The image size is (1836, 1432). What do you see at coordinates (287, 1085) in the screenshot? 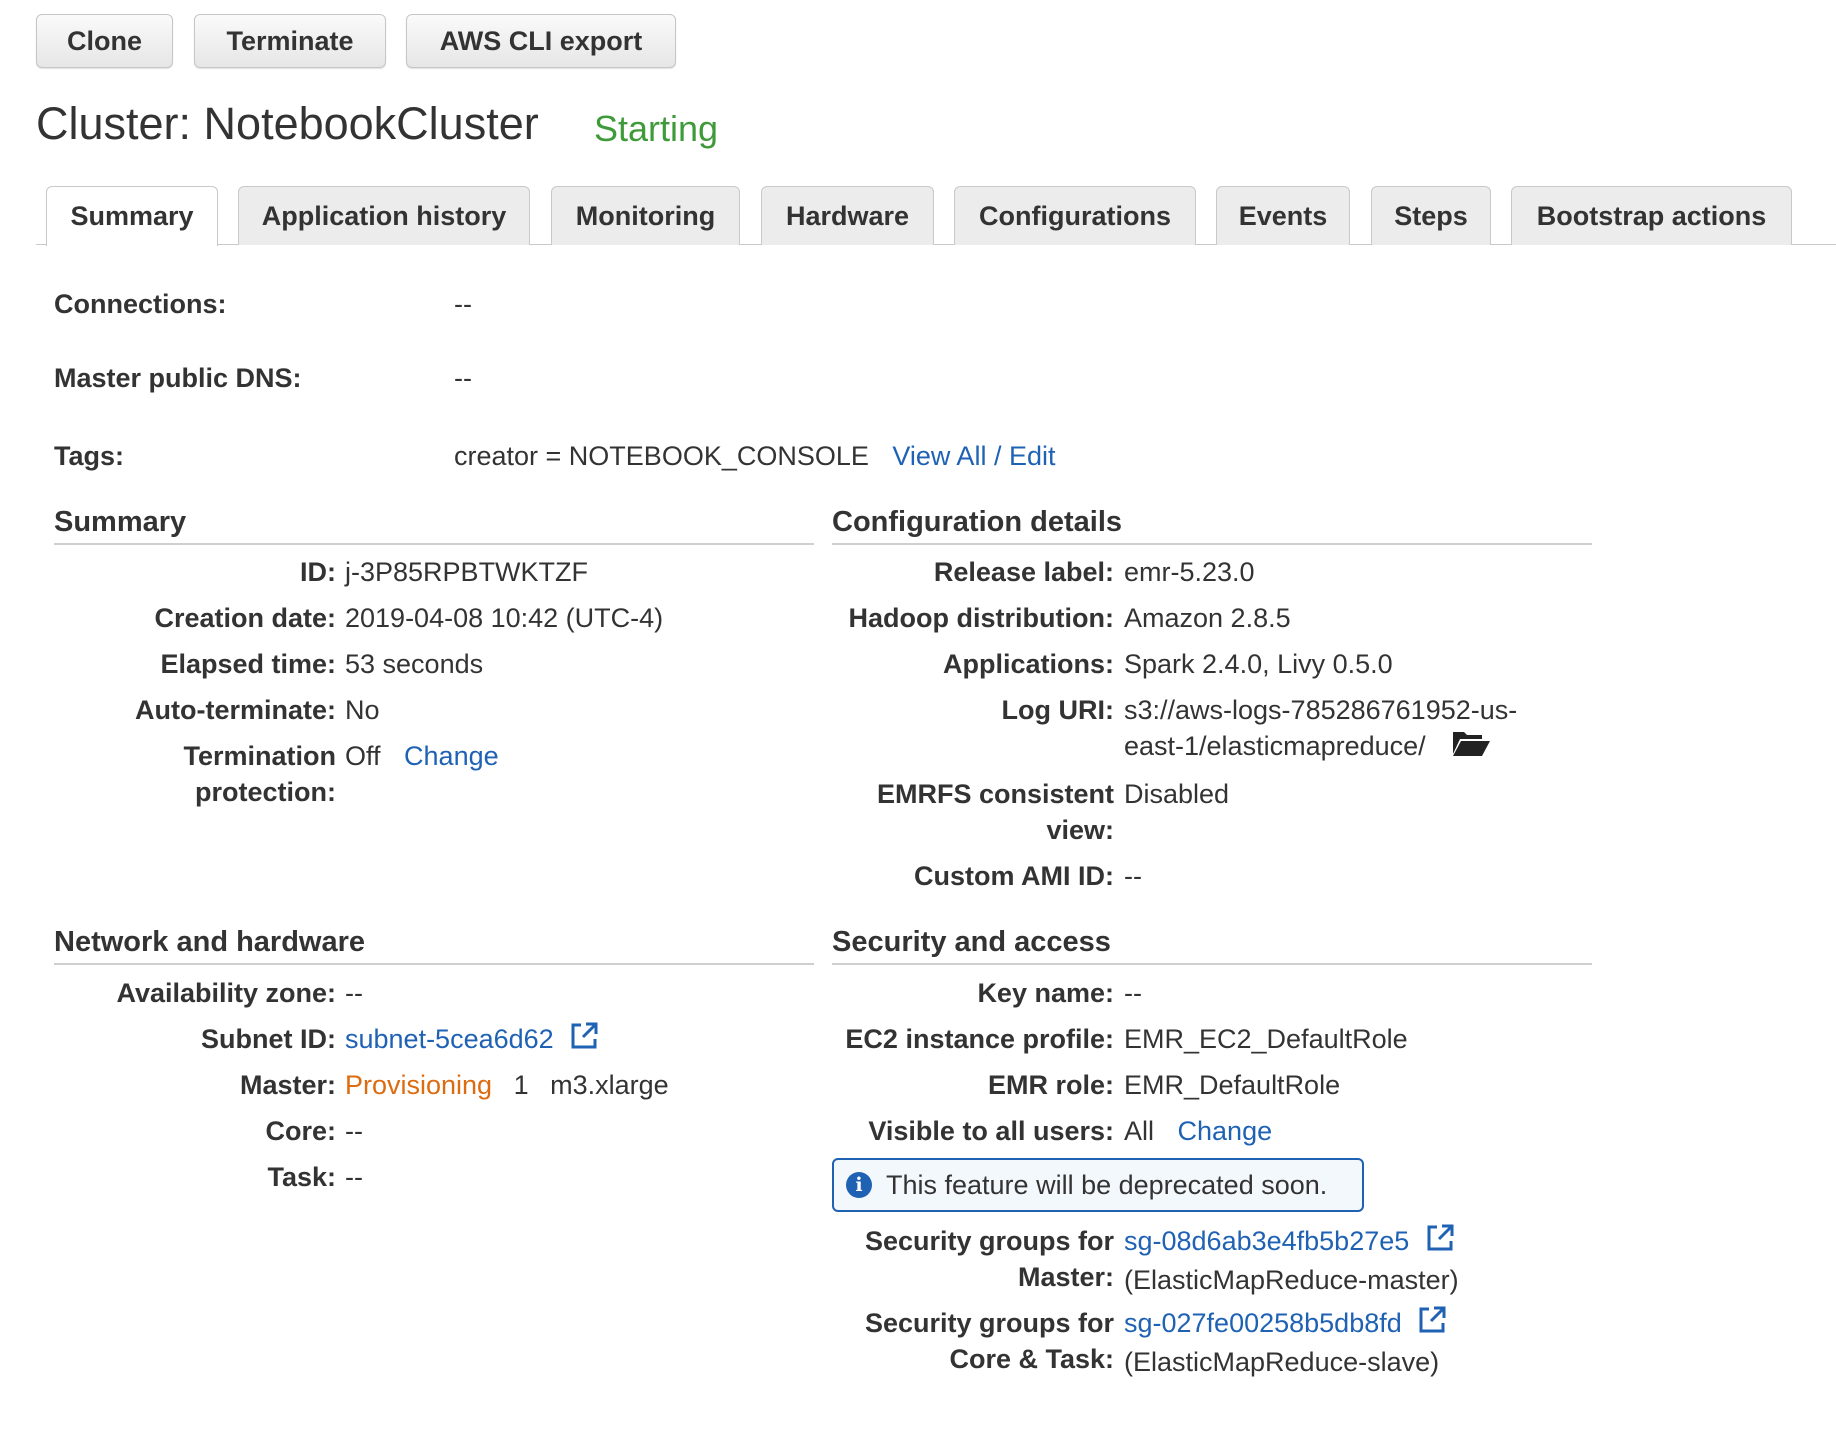
I see `master-label: Master:` at bounding box center [287, 1085].